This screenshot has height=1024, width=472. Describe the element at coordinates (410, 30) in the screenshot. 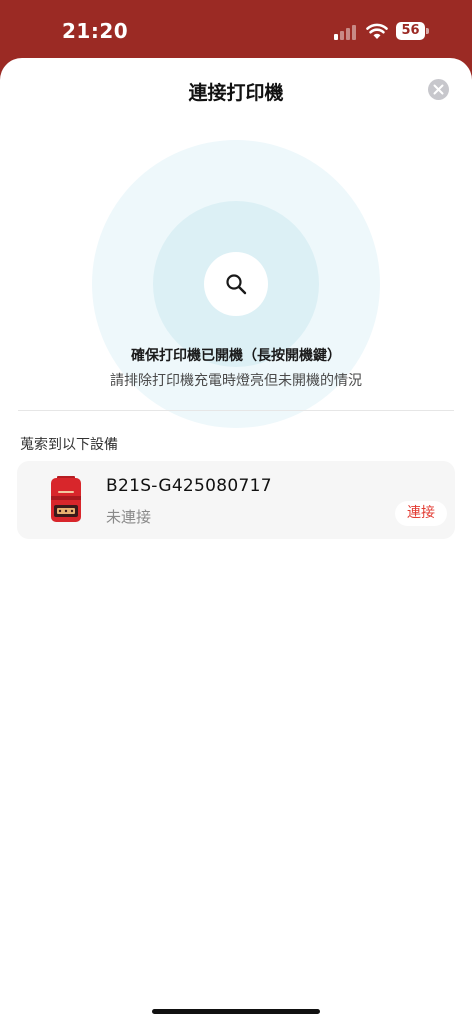

I see `battery-level: 56` at that location.